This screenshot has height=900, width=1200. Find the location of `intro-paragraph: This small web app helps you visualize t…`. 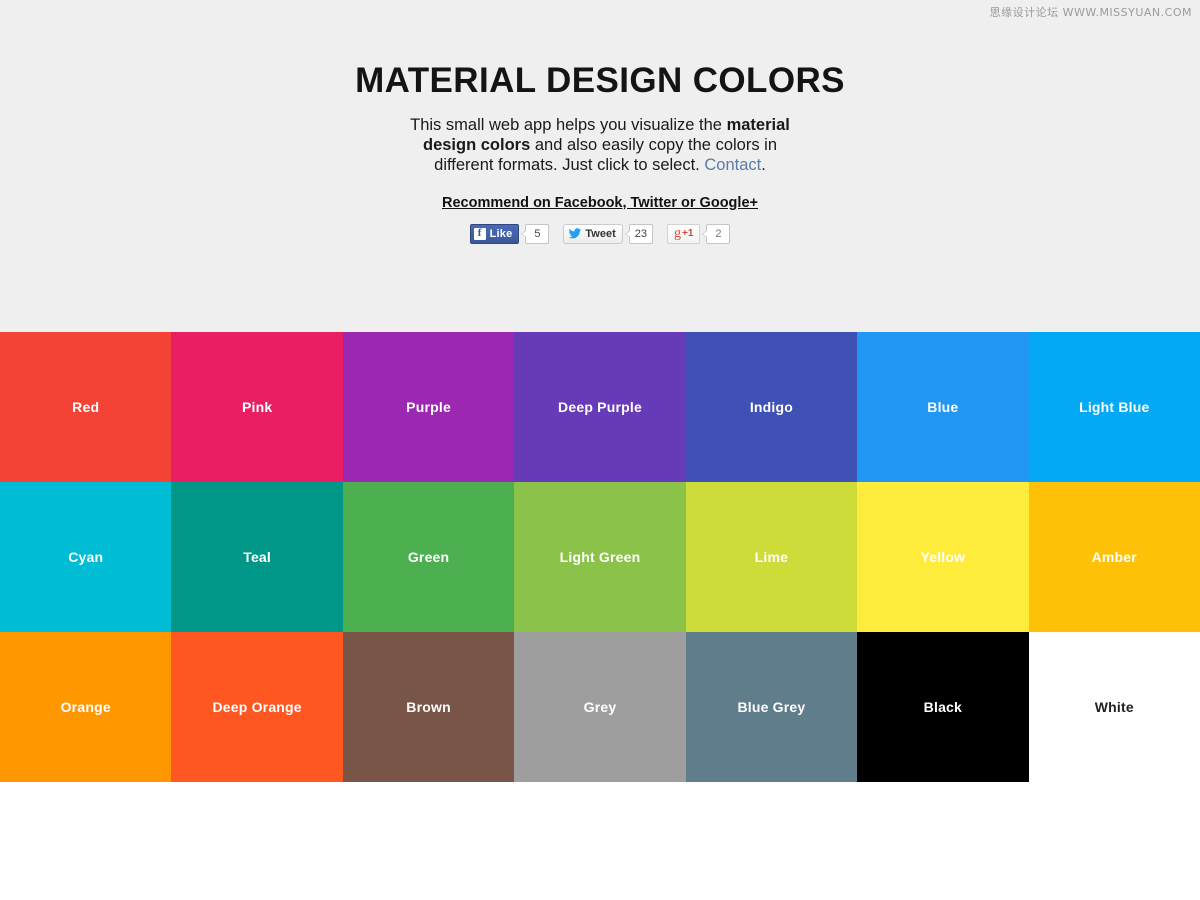

intro-paragraph: This small web app helps you visualize t… is located at coordinates (600, 145).